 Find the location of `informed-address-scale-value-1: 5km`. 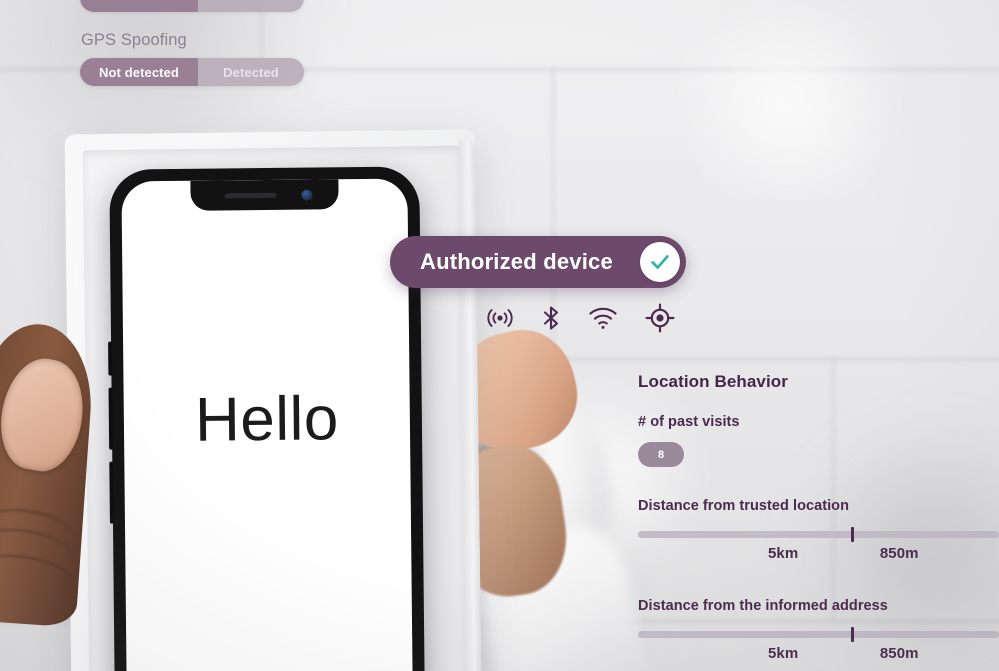

informed-address-scale-value-1: 5km is located at coordinates (783, 653).